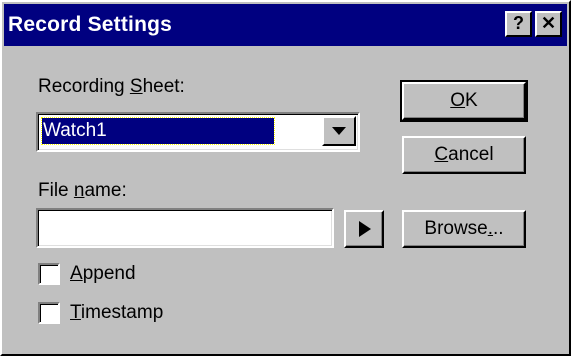 The image size is (571, 356). I want to click on help-icon: ?, so click(518, 23).